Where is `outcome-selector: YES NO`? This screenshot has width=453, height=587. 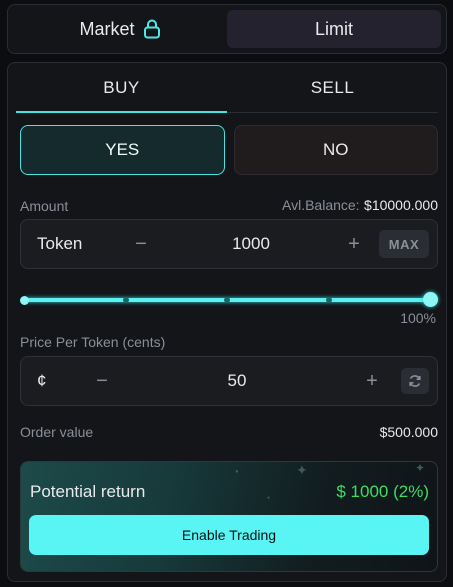
outcome-selector: YES NO is located at coordinates (229, 150).